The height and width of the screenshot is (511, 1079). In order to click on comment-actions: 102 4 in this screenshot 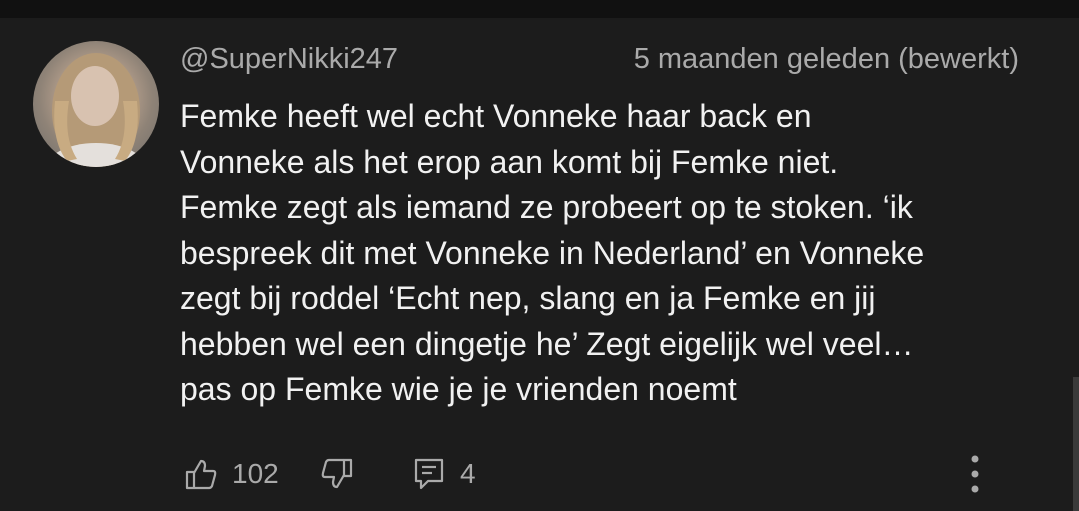, I will do `click(539, 474)`.